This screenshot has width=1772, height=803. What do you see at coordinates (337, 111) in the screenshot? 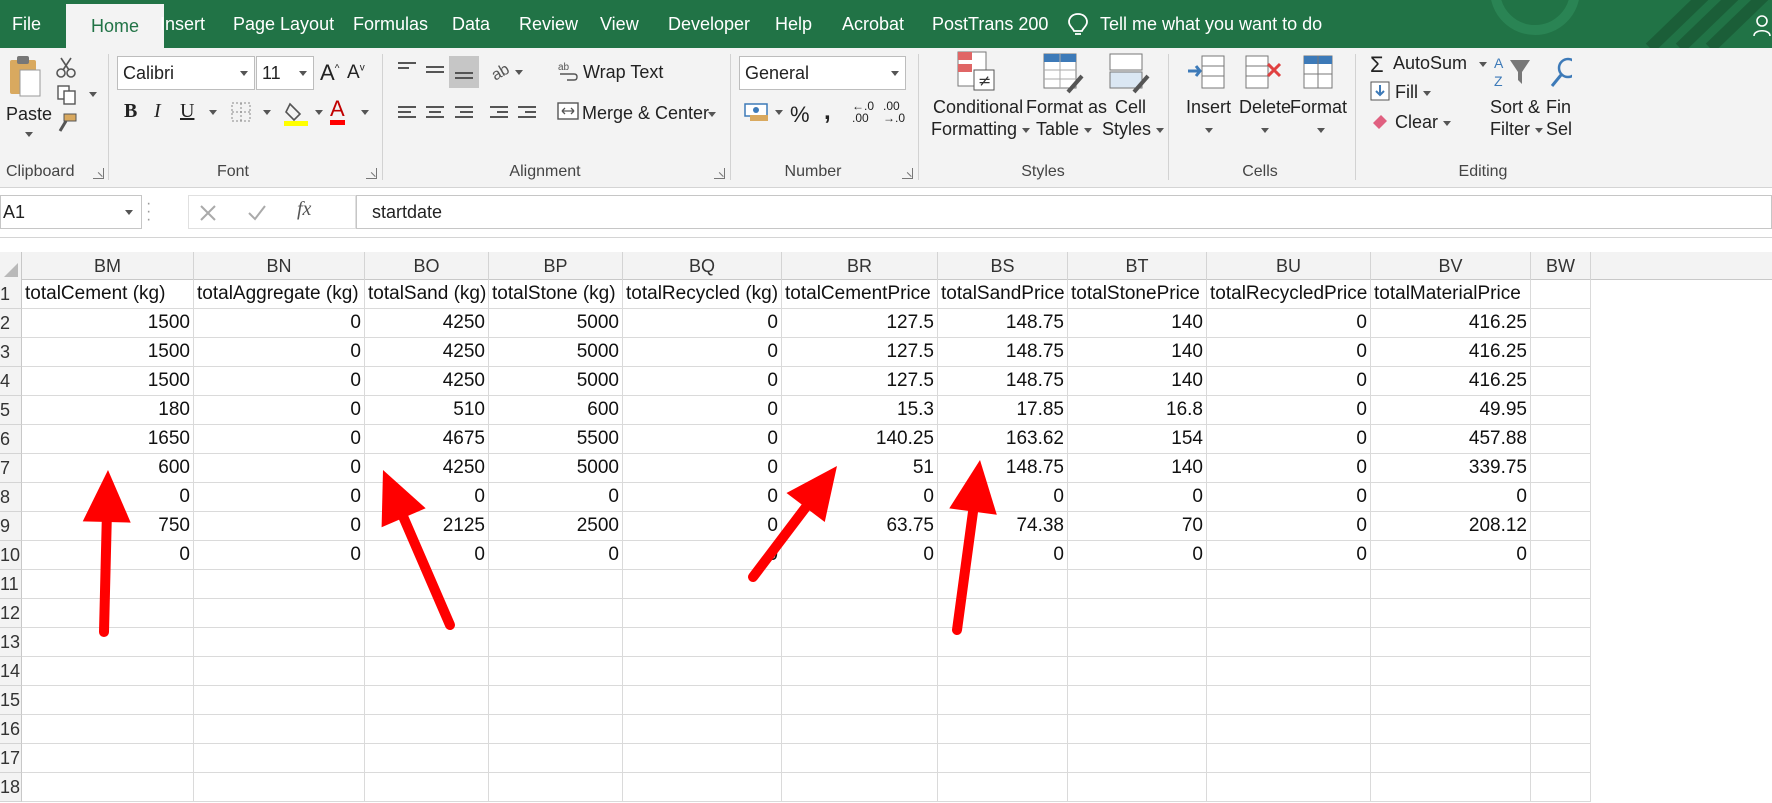
I see `font-color-button: A` at bounding box center [337, 111].